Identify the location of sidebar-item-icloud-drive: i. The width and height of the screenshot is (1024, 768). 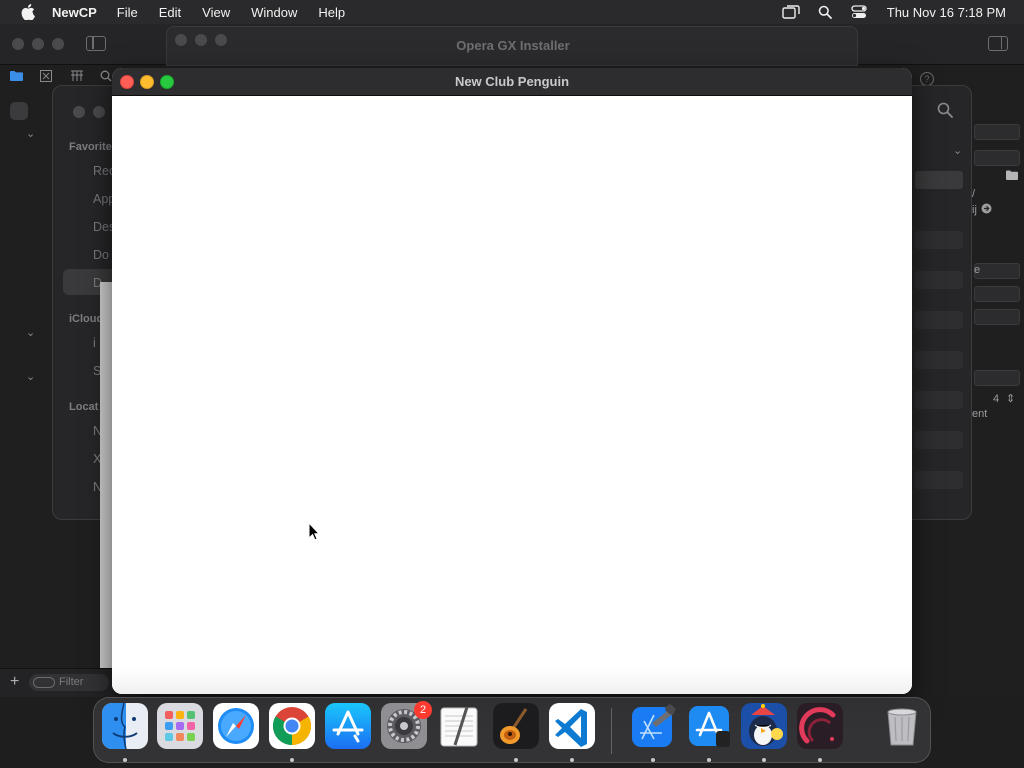
(94, 343).